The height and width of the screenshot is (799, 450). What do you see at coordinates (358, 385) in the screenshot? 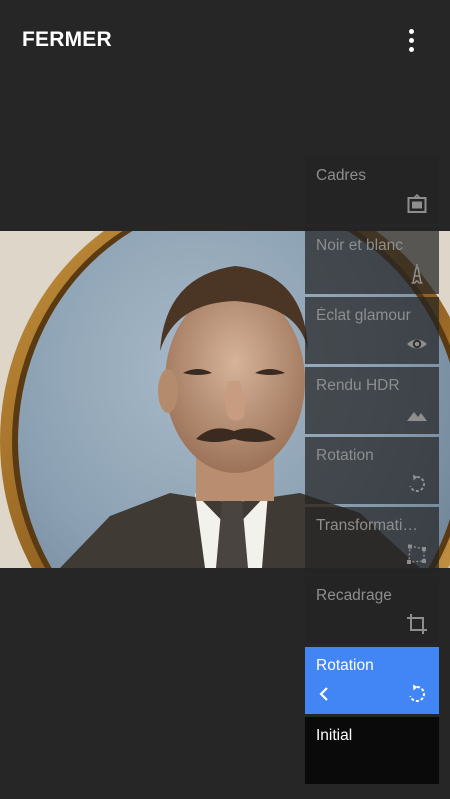
I see `tool-label: Rendu HDR` at bounding box center [358, 385].